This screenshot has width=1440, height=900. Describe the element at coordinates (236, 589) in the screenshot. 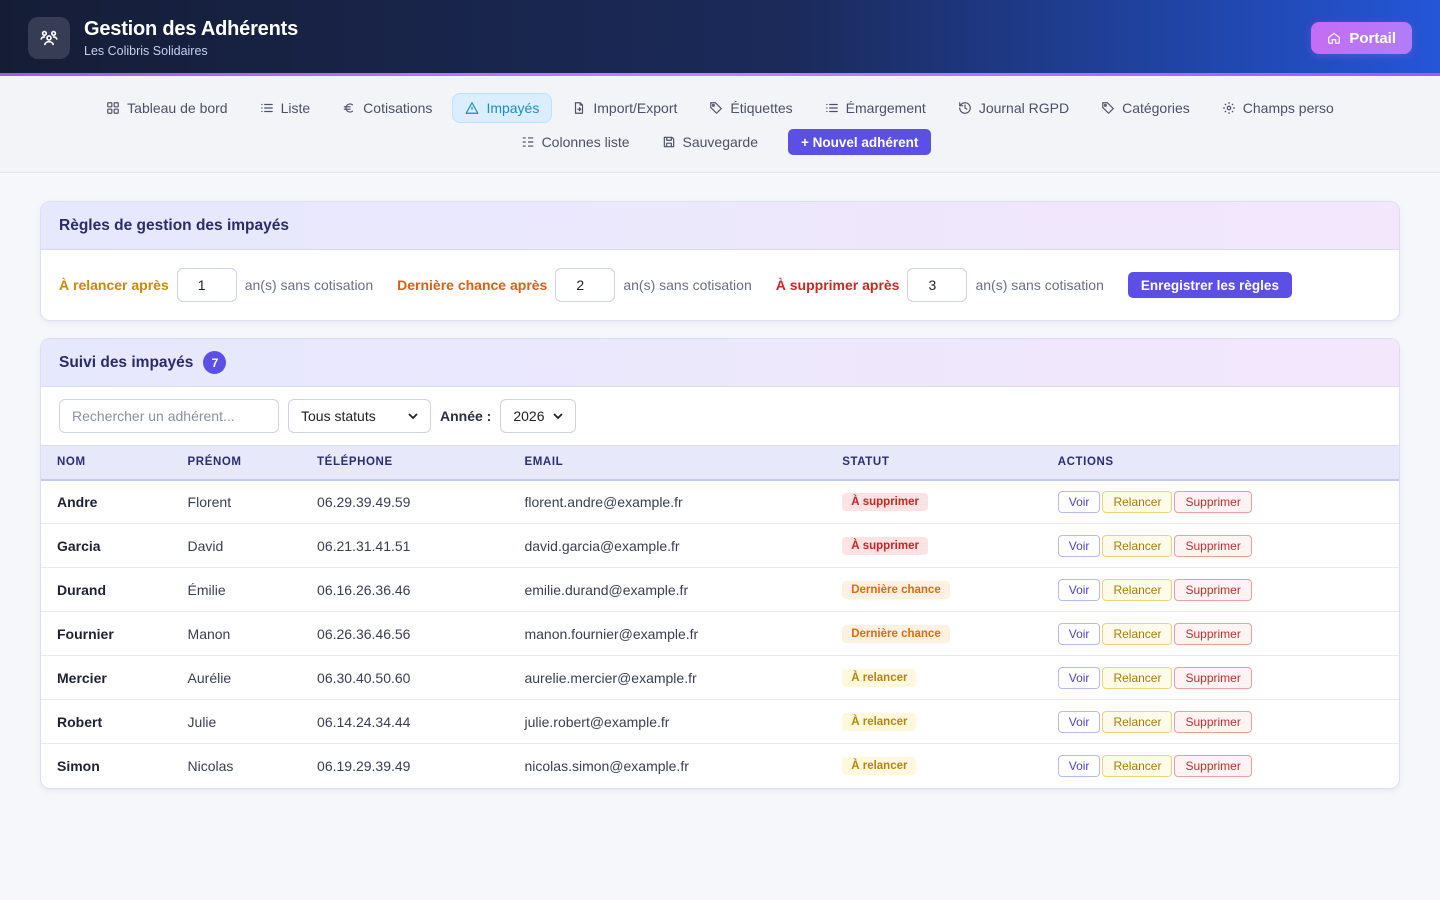

I see `cell-prenom: Émilie` at that location.